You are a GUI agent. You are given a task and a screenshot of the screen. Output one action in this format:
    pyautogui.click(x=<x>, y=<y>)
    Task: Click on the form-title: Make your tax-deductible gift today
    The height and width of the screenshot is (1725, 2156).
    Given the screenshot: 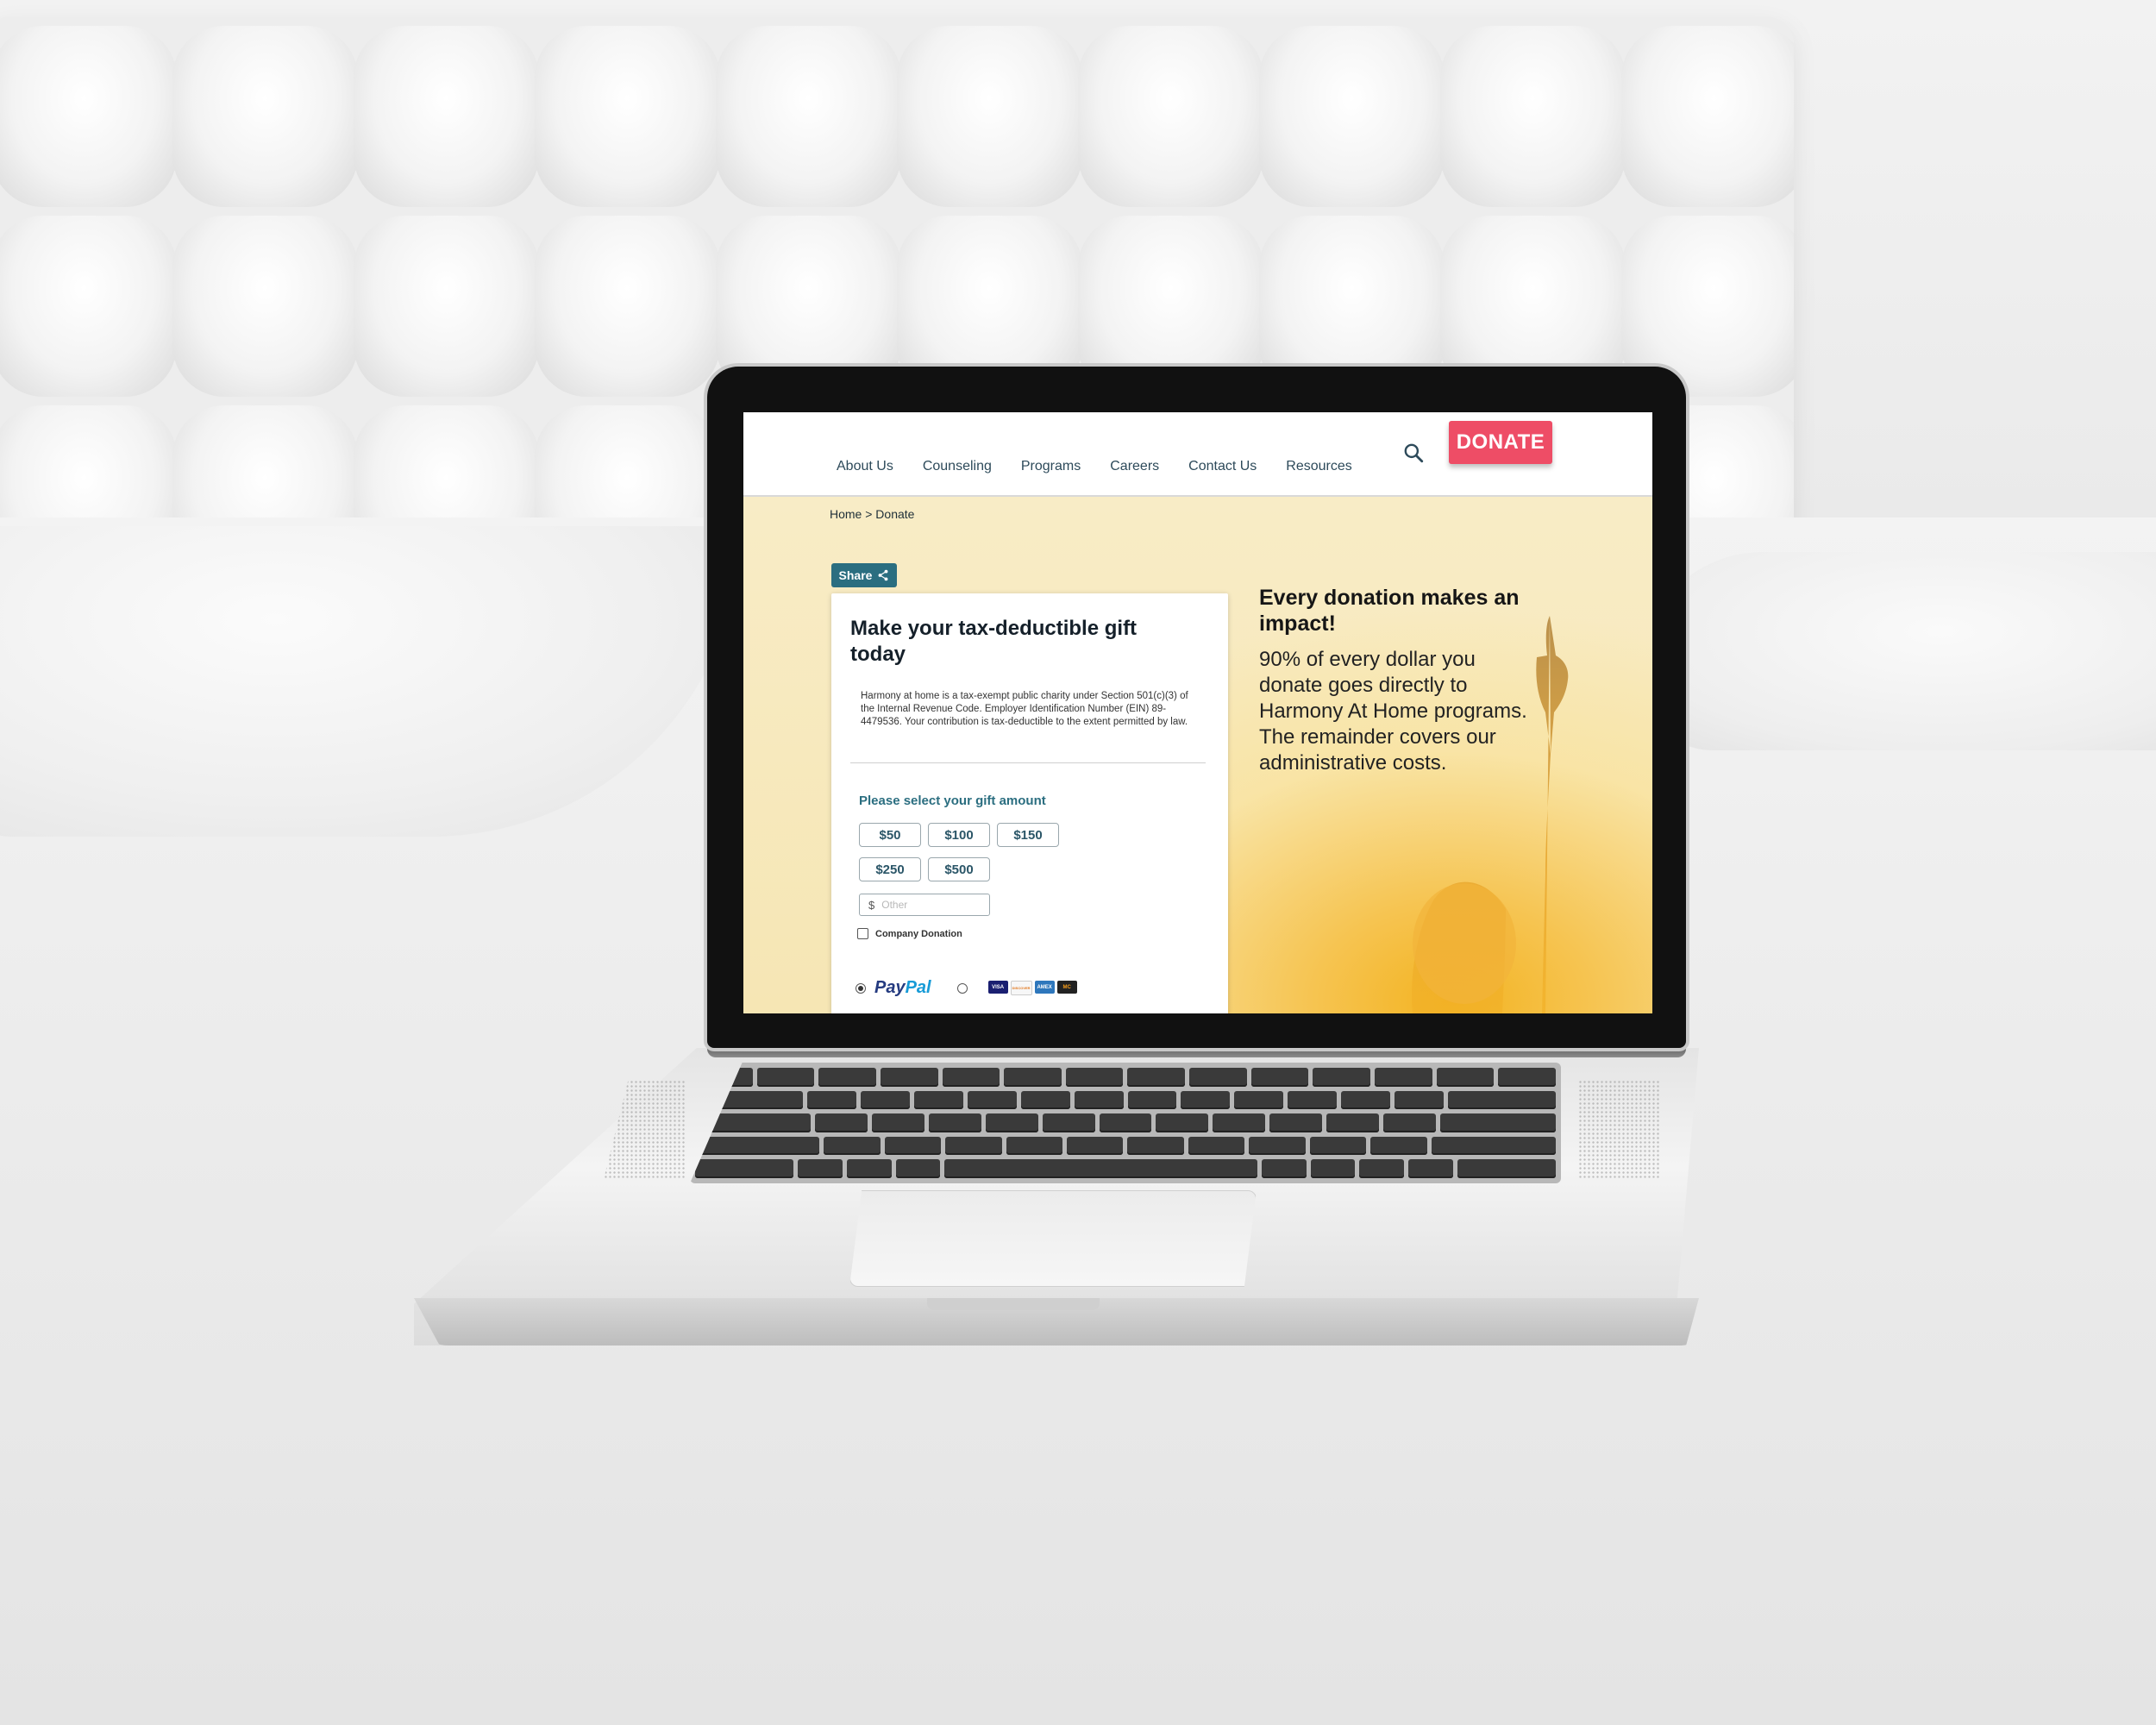 What is the action you would take?
    pyautogui.click(x=994, y=641)
    